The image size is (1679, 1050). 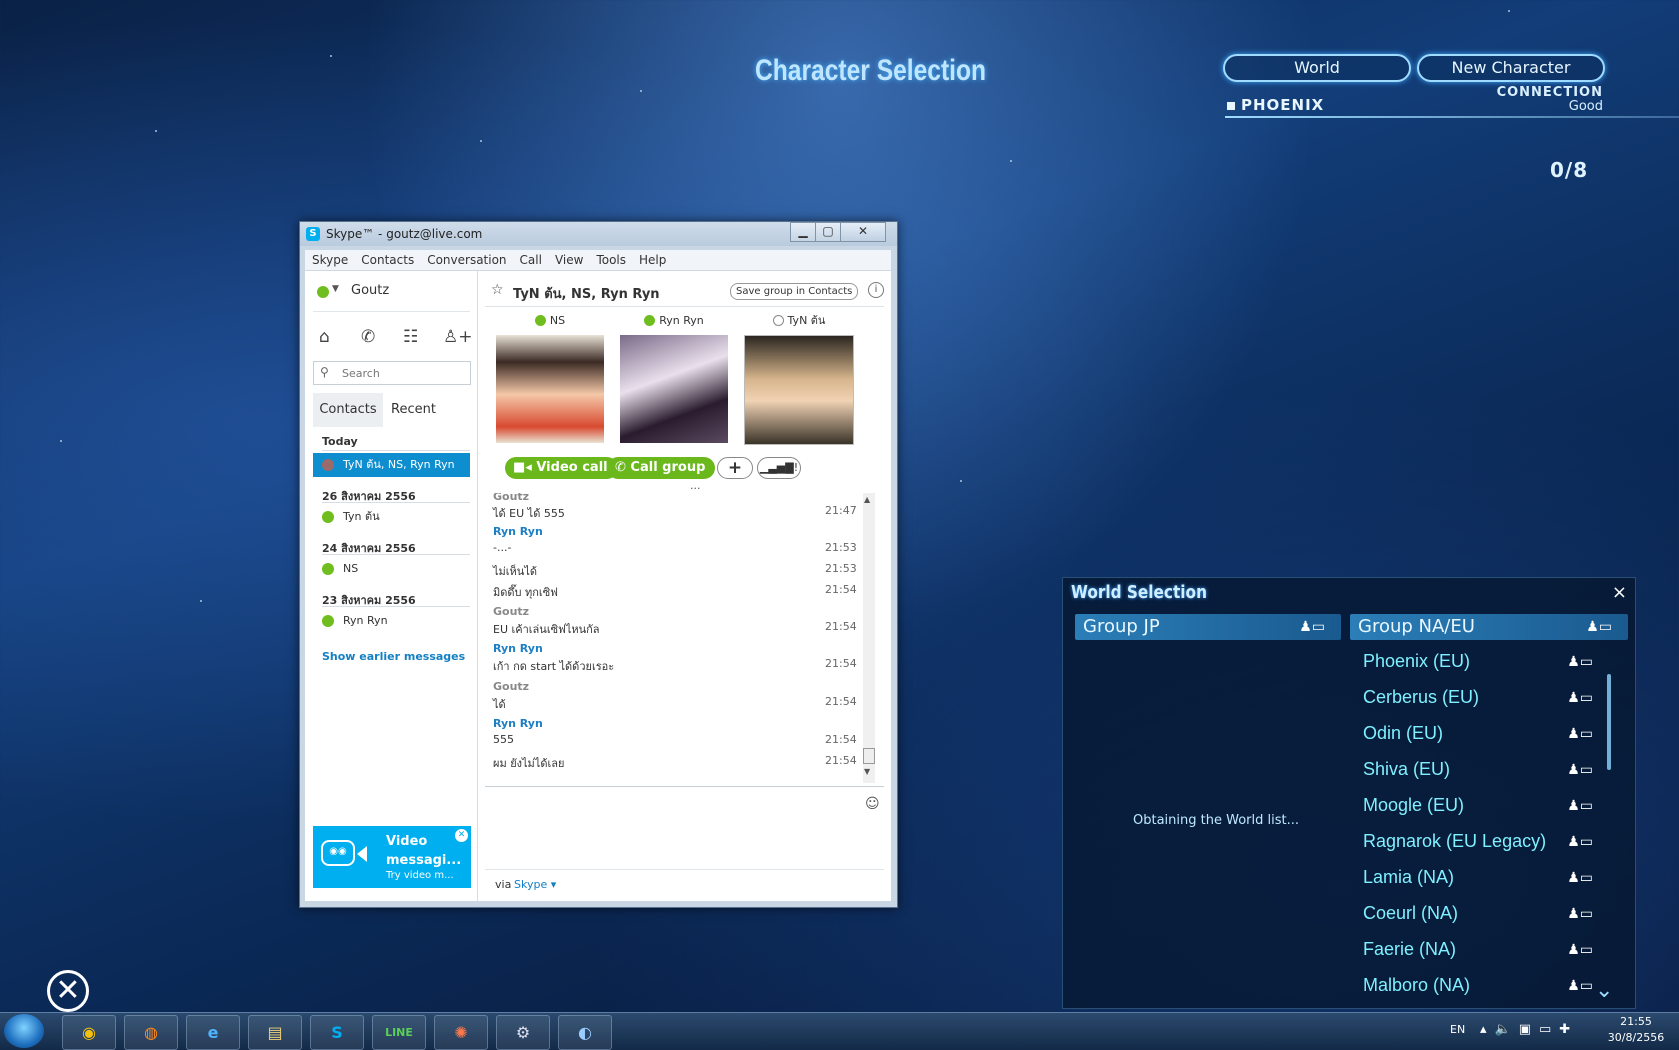 What do you see at coordinates (674, 378) in the screenshot?
I see `participant-ryn: Ryn Ryn` at bounding box center [674, 378].